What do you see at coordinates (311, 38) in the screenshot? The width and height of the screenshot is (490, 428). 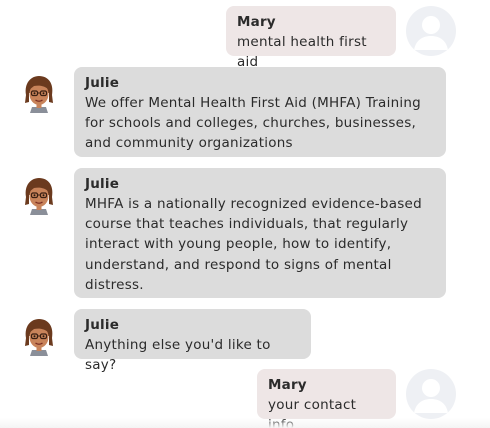 I see `user-message: Mary mental health first aid` at bounding box center [311, 38].